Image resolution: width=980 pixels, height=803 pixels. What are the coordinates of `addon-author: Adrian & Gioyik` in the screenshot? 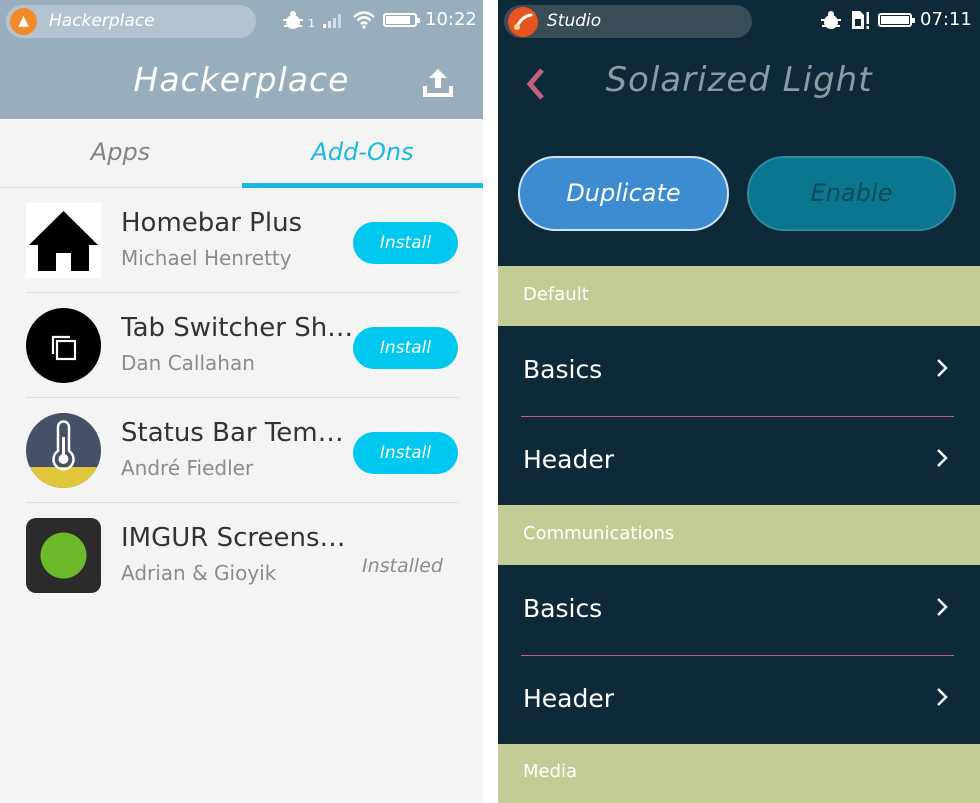 It's located at (199, 573).